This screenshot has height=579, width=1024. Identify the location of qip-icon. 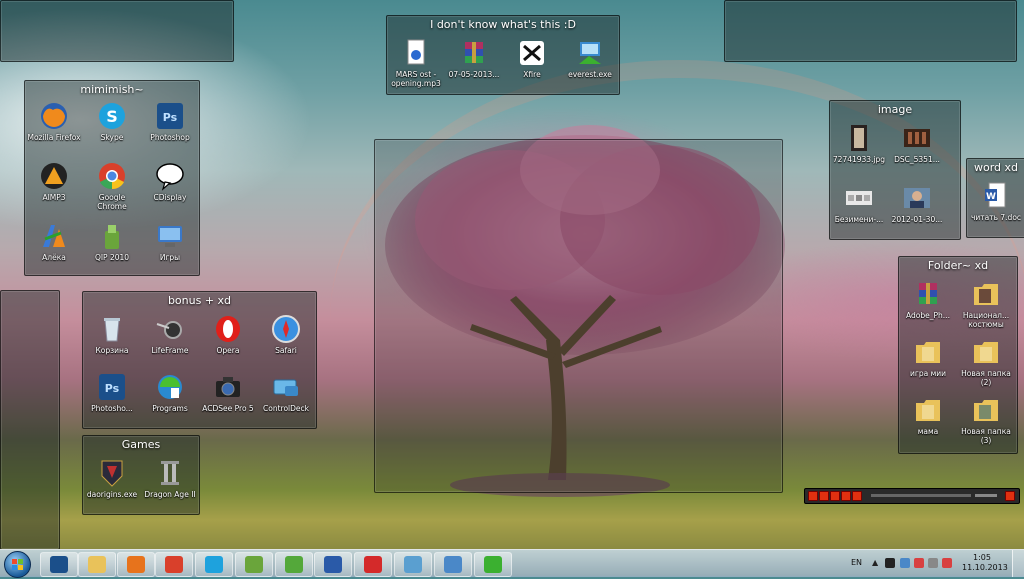
(254, 564).